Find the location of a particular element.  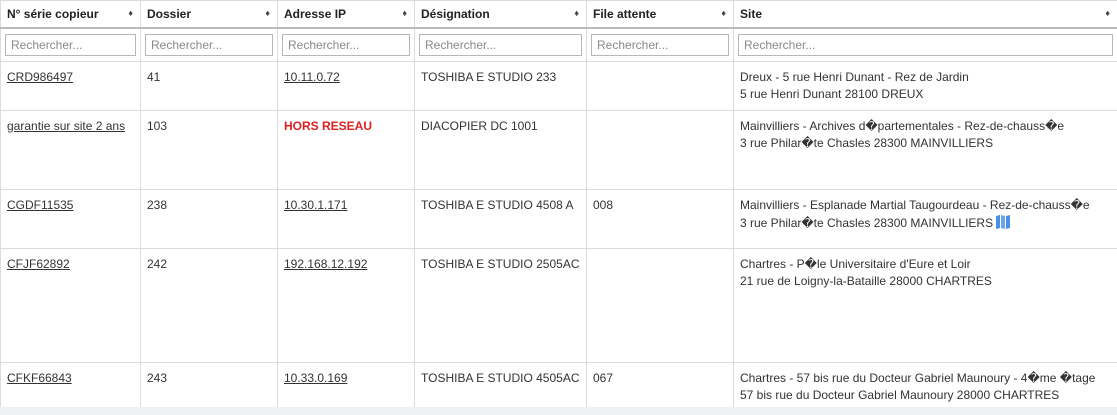

search-input-site is located at coordinates (925, 44).